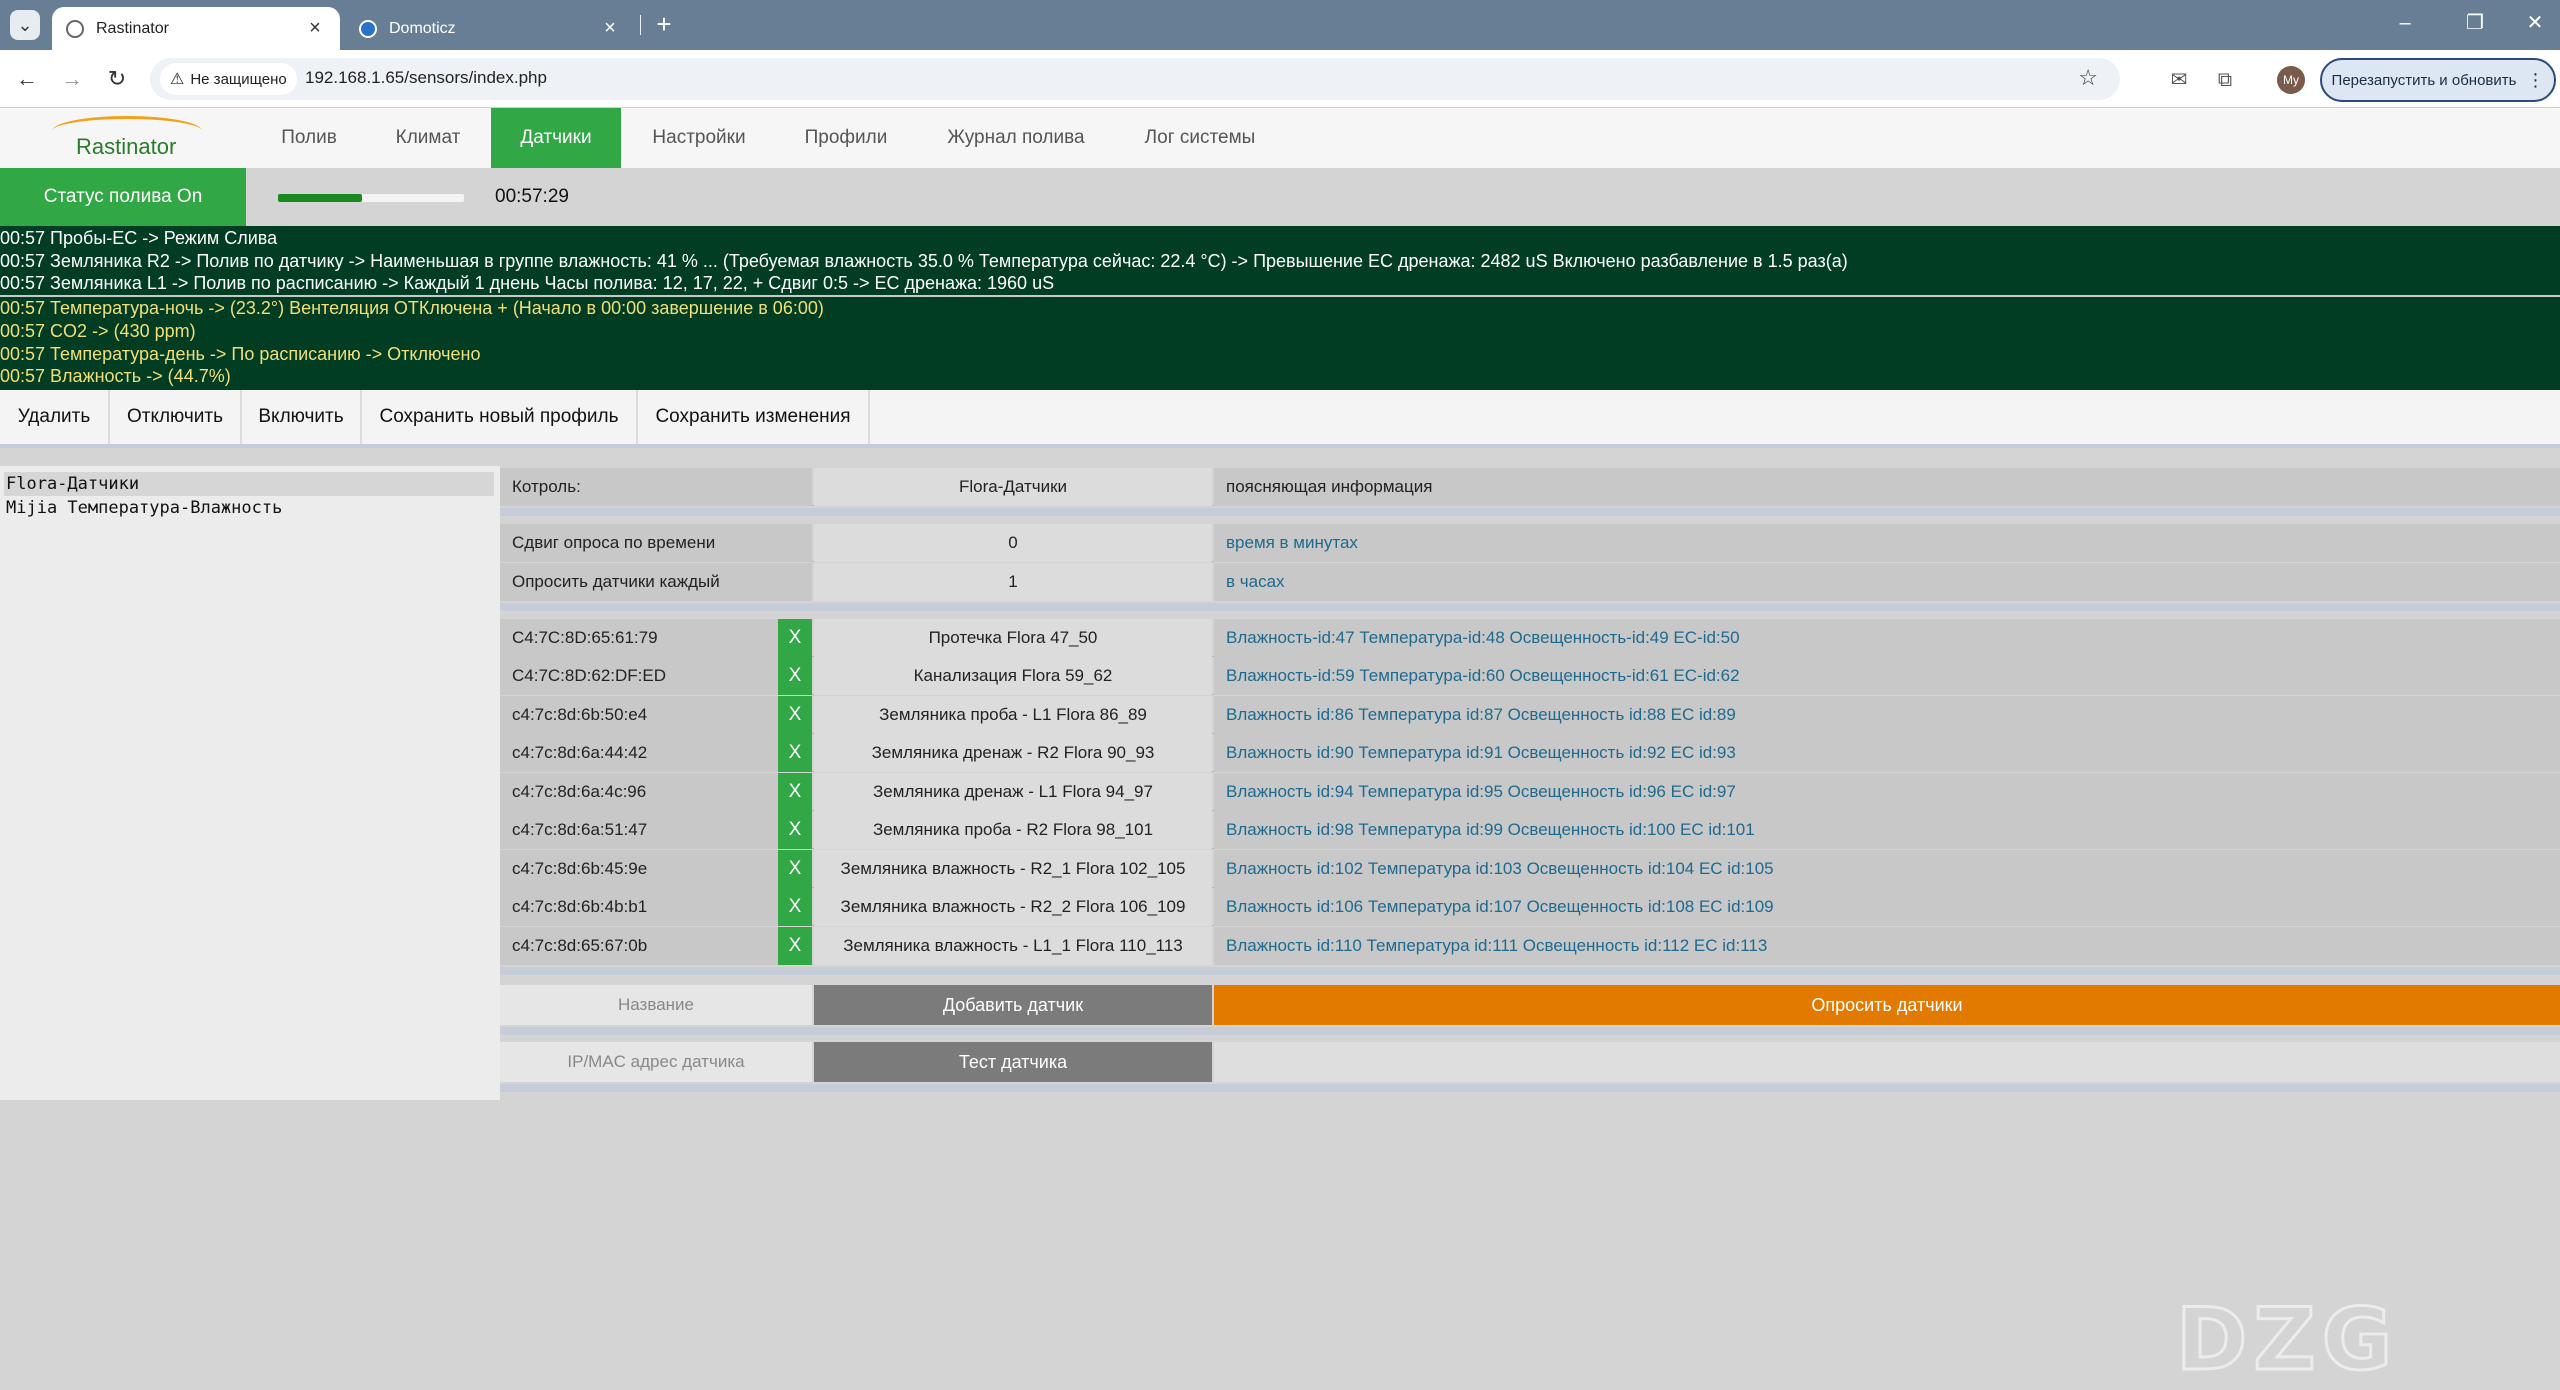 Image resolution: width=2560 pixels, height=1390 pixels. I want to click on browser-tab-rastinator: Rastinator ×, so click(196, 28).